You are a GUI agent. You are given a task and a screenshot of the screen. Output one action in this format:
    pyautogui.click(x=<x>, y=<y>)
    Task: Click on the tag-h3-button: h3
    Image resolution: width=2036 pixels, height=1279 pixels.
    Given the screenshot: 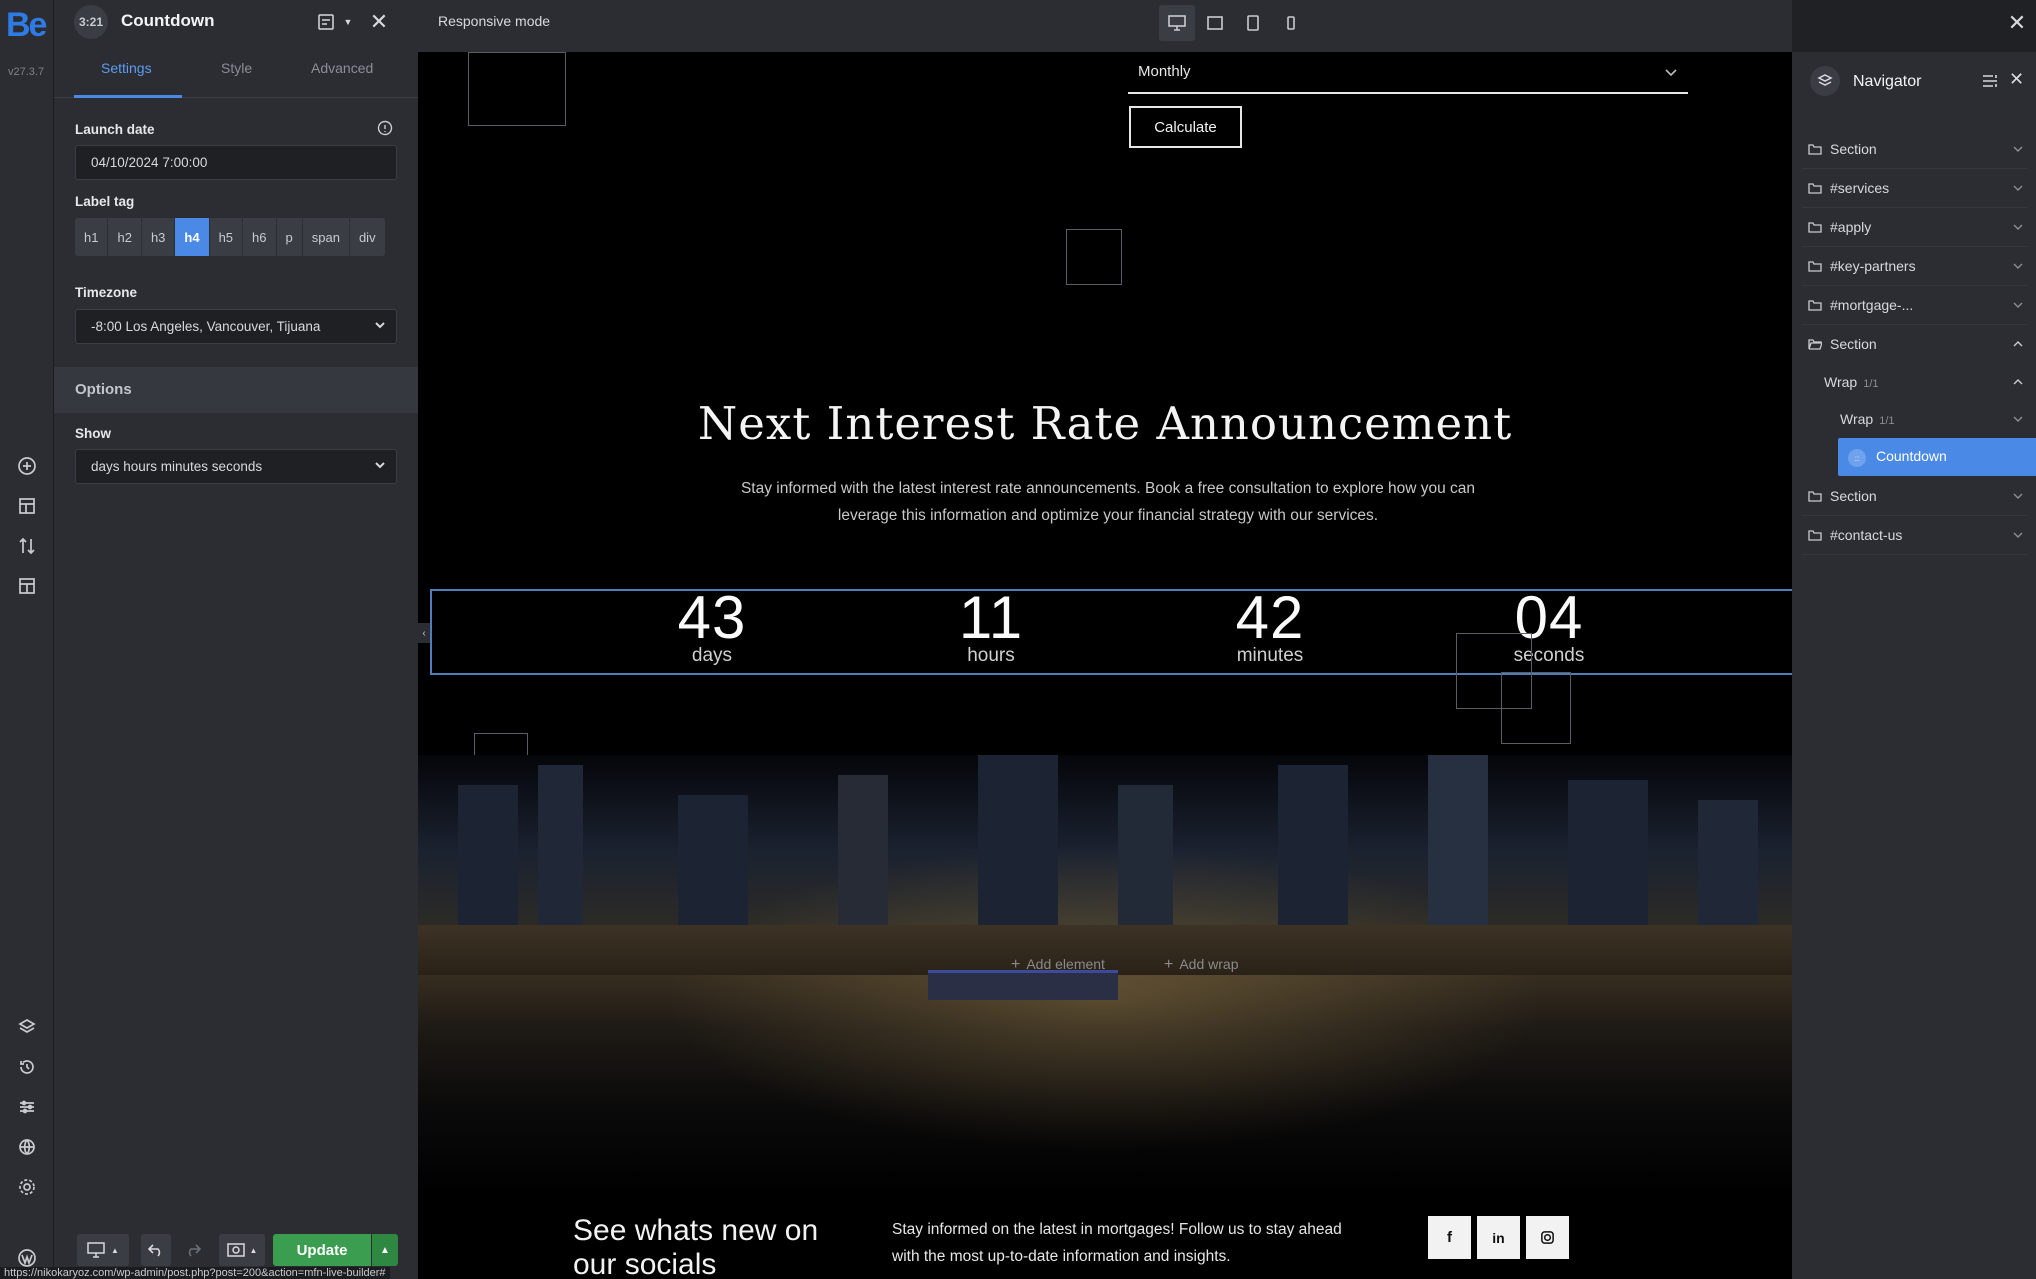 What is the action you would take?
    pyautogui.click(x=159, y=237)
    